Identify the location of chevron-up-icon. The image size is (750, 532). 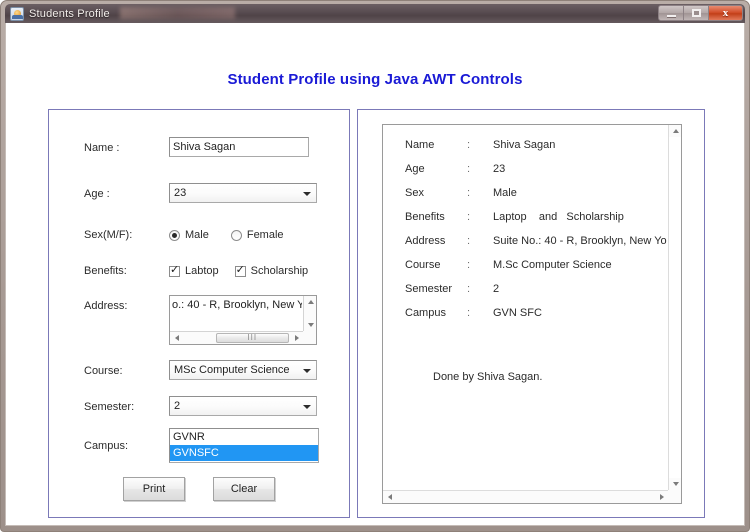
(310, 302).